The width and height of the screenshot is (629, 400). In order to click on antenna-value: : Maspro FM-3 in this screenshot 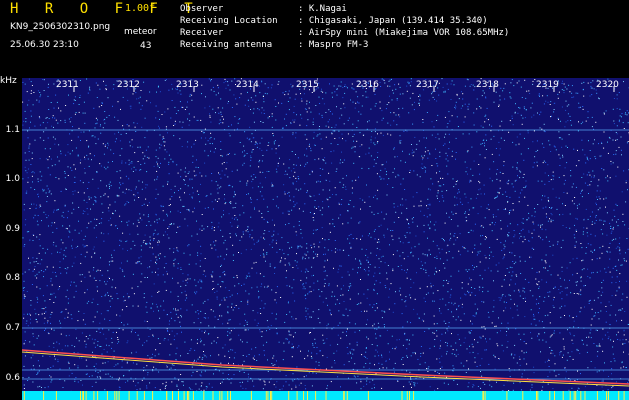, I will do `click(333, 45)`.